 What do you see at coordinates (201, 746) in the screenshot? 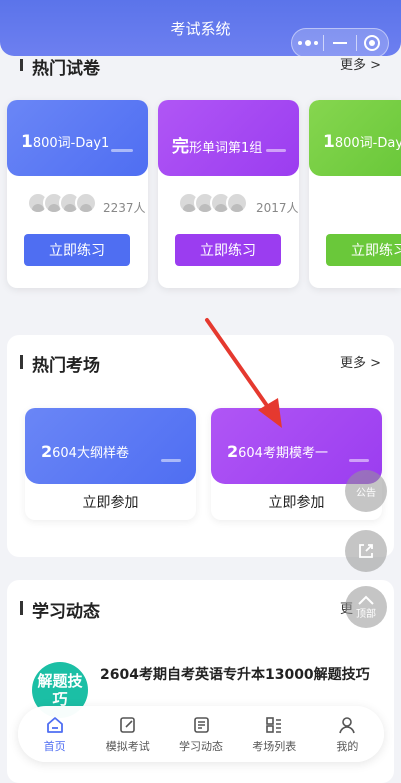
I see `tab-label: 学习动态` at bounding box center [201, 746].